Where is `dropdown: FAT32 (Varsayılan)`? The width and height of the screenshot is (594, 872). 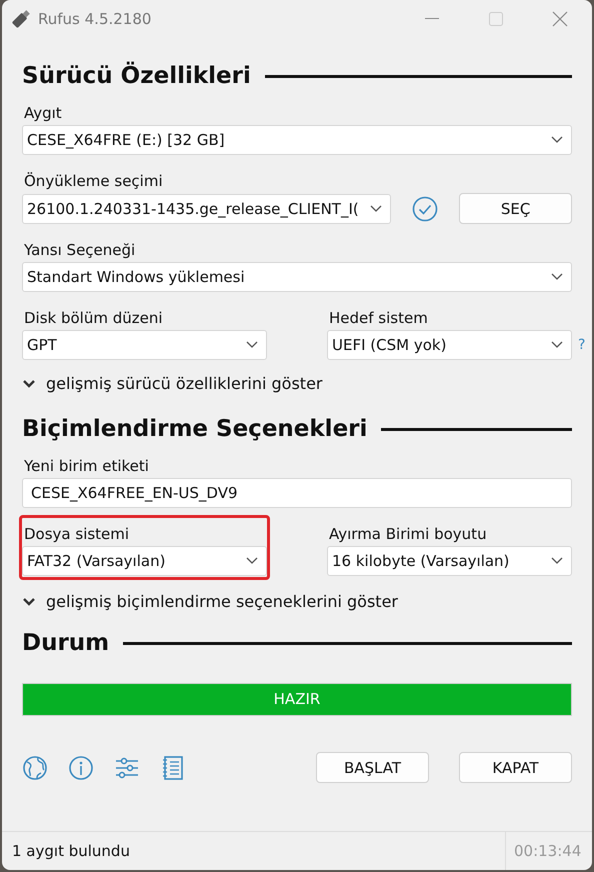
dropdown: FAT32 (Varsayılan) is located at coordinates (144, 561).